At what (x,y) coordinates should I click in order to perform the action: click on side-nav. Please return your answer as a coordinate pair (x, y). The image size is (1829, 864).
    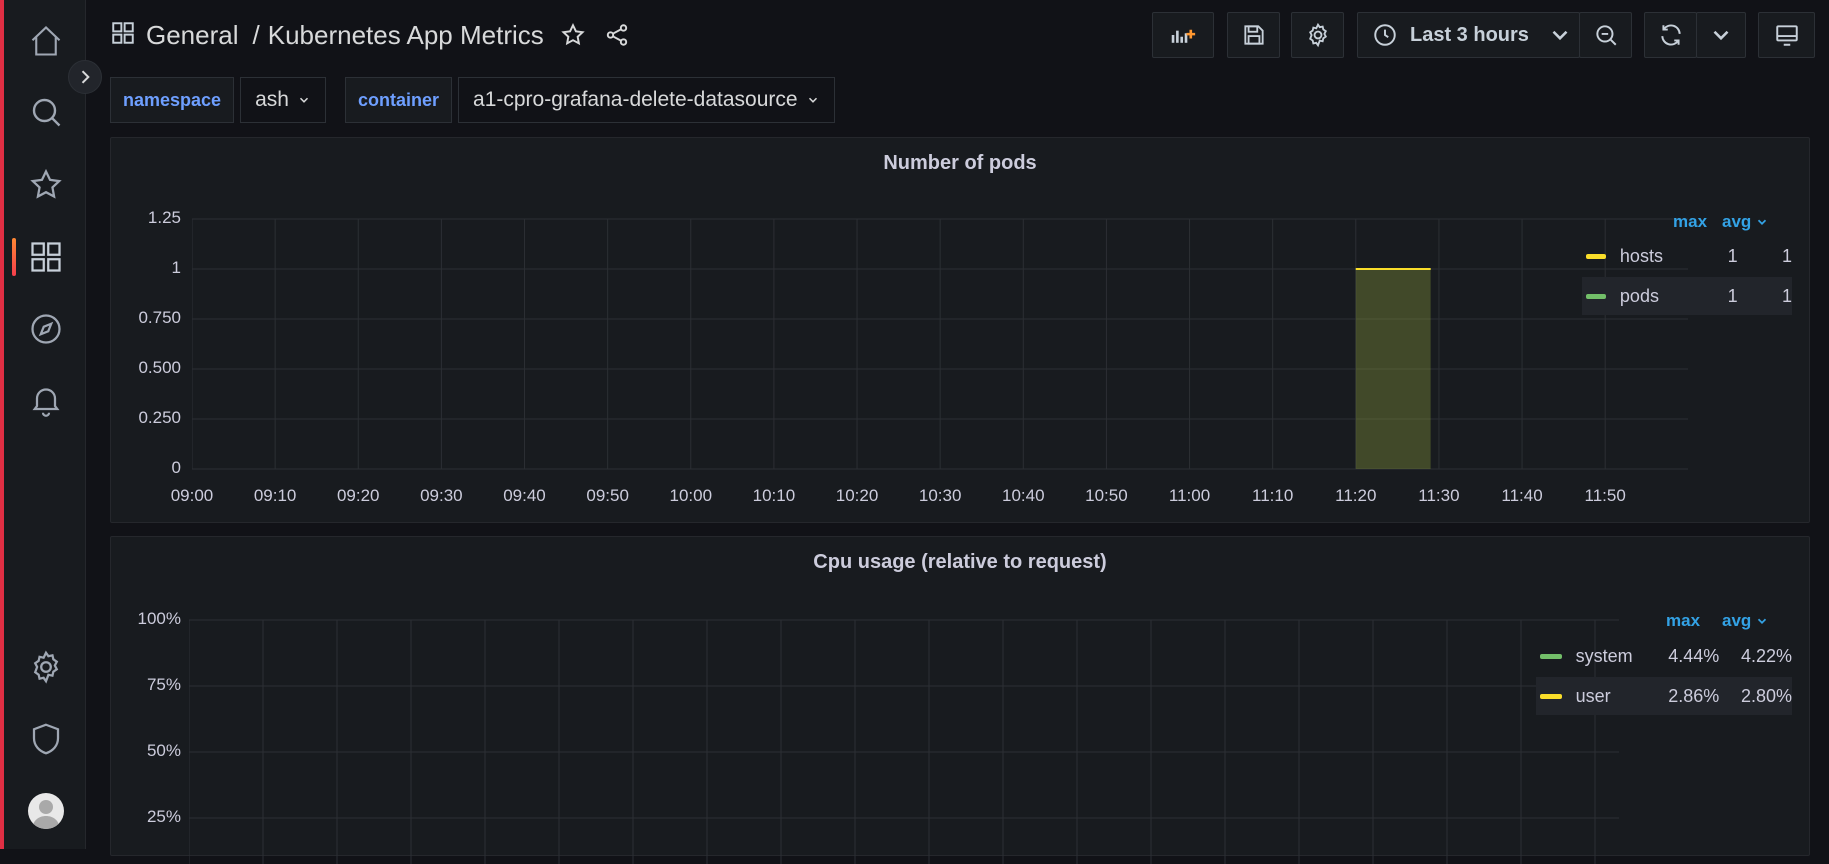
    Looking at the image, I should click on (45, 424).